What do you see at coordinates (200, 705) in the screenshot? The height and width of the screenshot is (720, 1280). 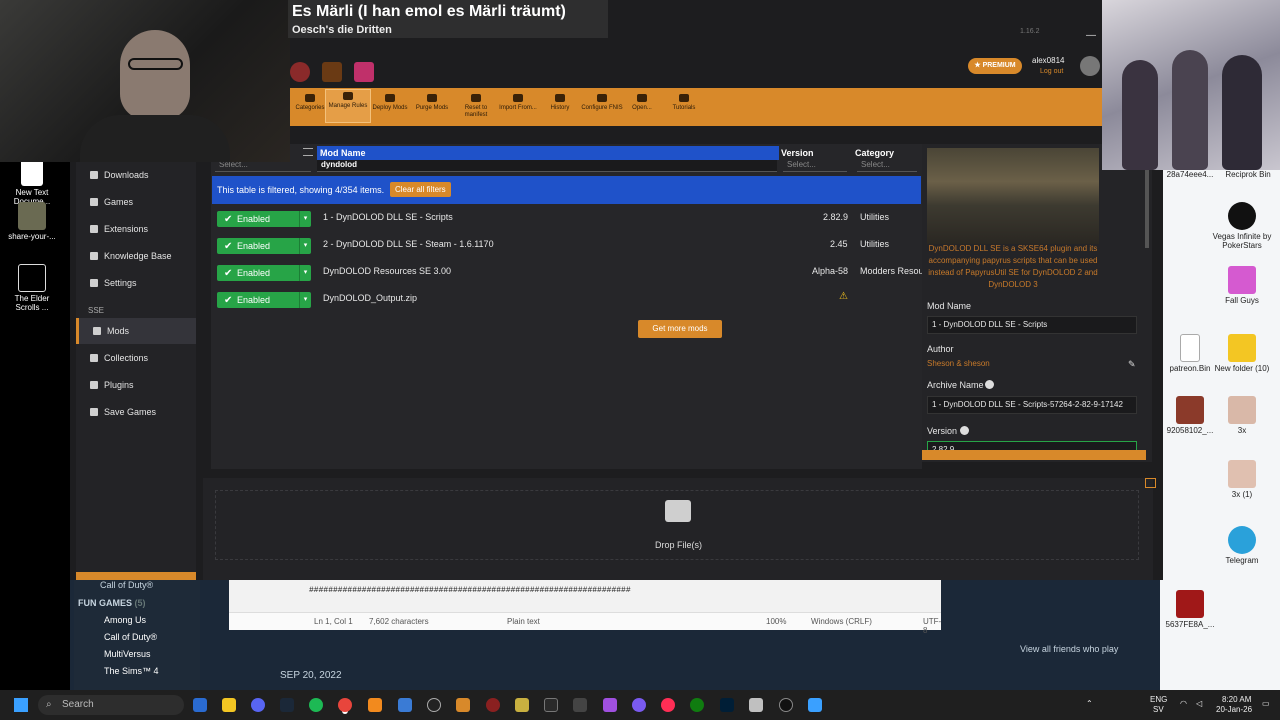 I see `widgets-icon` at bounding box center [200, 705].